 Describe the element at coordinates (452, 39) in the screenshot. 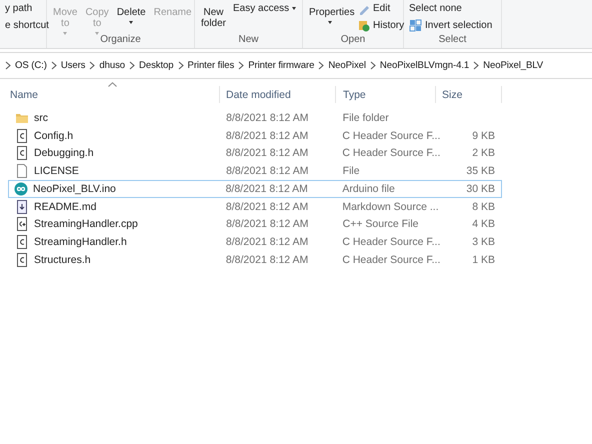

I see `ribbon-group-label: Select` at that location.